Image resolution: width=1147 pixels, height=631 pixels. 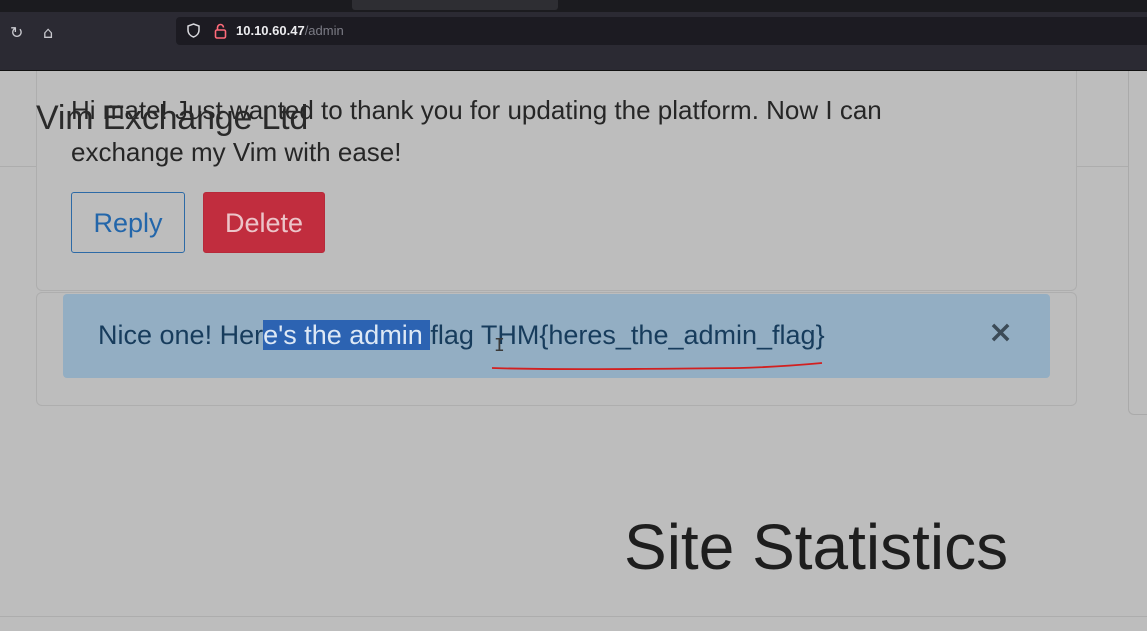 What do you see at coordinates (627, 335) in the screenshot?
I see `alert-text-after: flag THM{heres_the_admin_flag}` at bounding box center [627, 335].